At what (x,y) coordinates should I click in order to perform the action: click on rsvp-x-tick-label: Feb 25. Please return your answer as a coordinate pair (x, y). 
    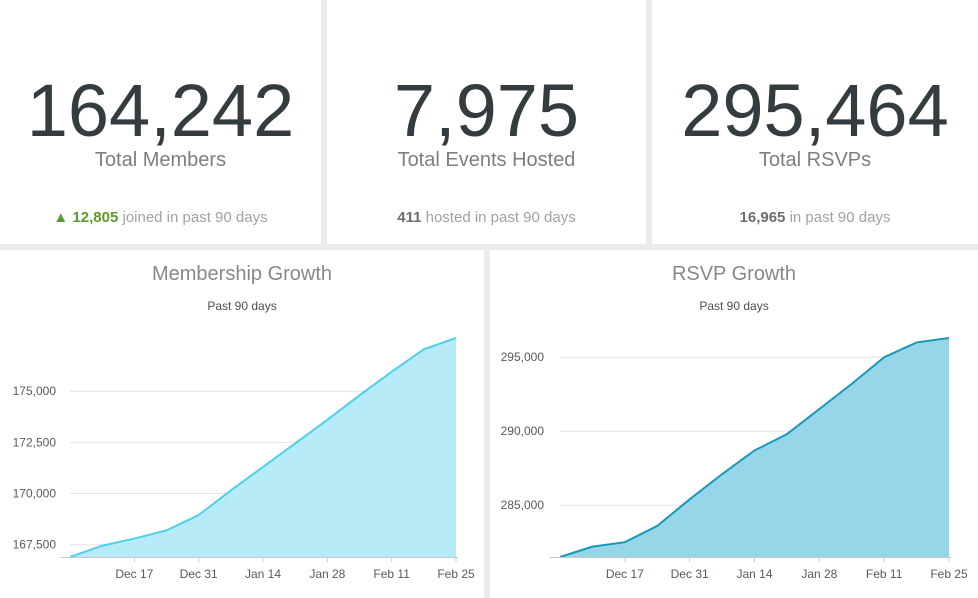
    Looking at the image, I should click on (949, 574).